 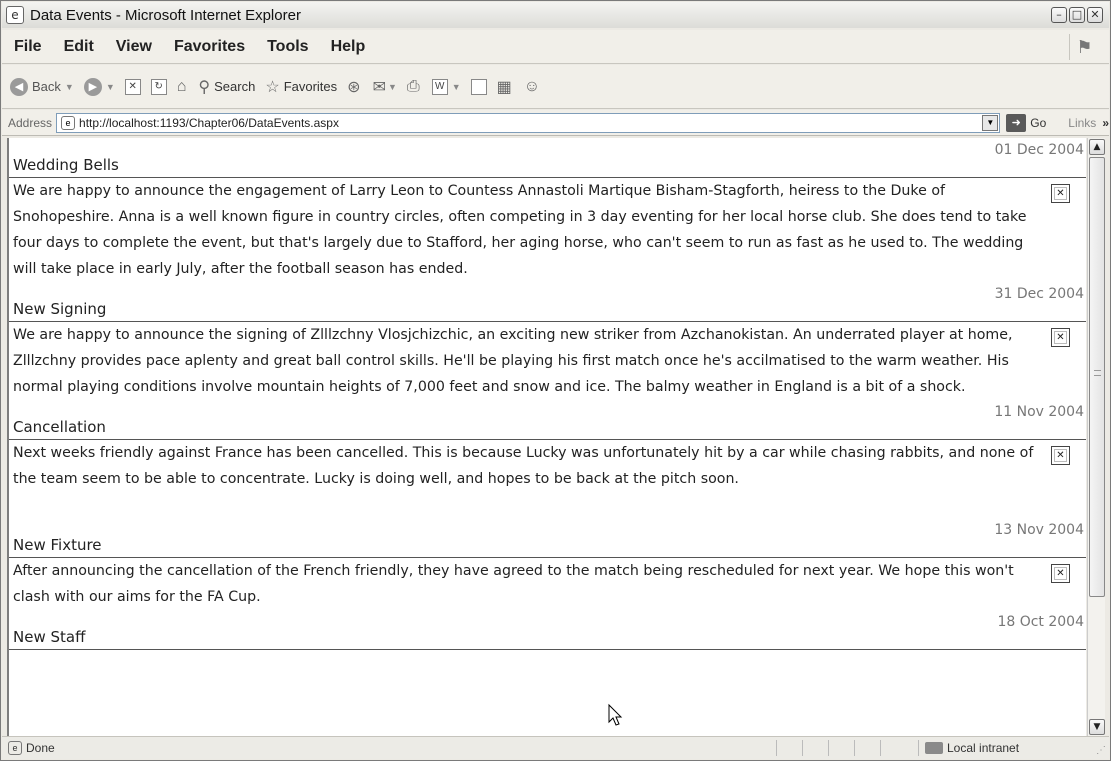 I want to click on favorites-button: ☆ Favorites, so click(x=301, y=87).